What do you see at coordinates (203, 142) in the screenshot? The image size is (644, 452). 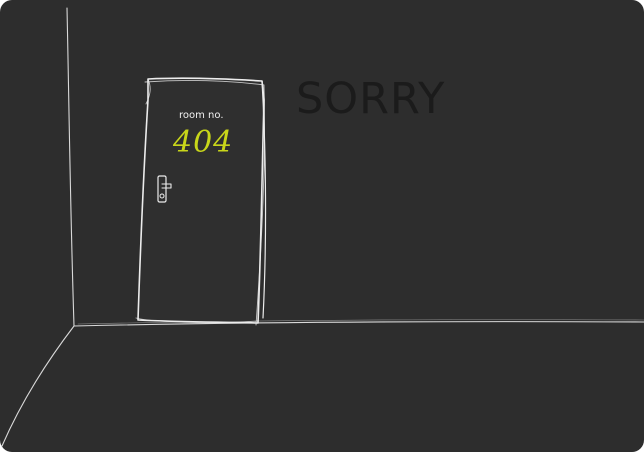 I see `room-number: 404` at bounding box center [203, 142].